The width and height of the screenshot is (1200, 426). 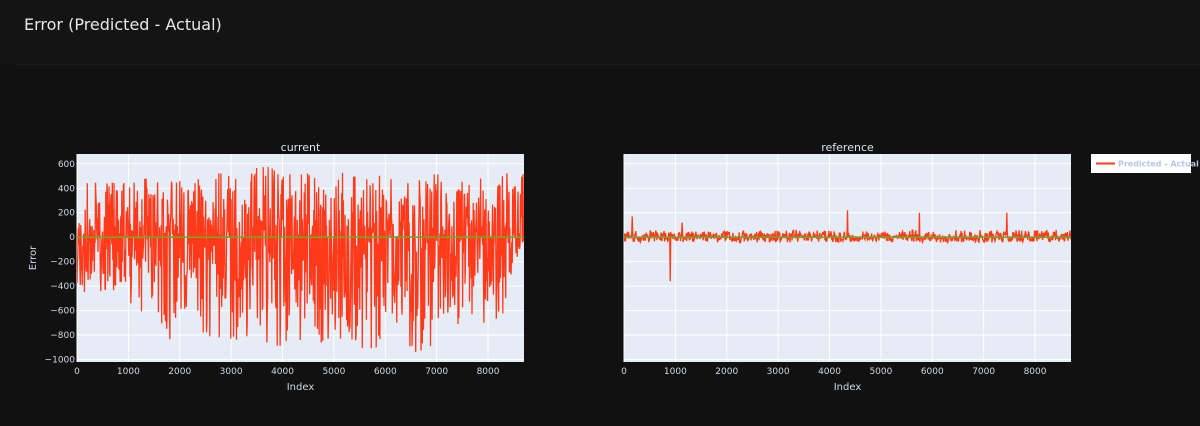 I want to click on y-axis-title: Error, so click(x=33, y=257).